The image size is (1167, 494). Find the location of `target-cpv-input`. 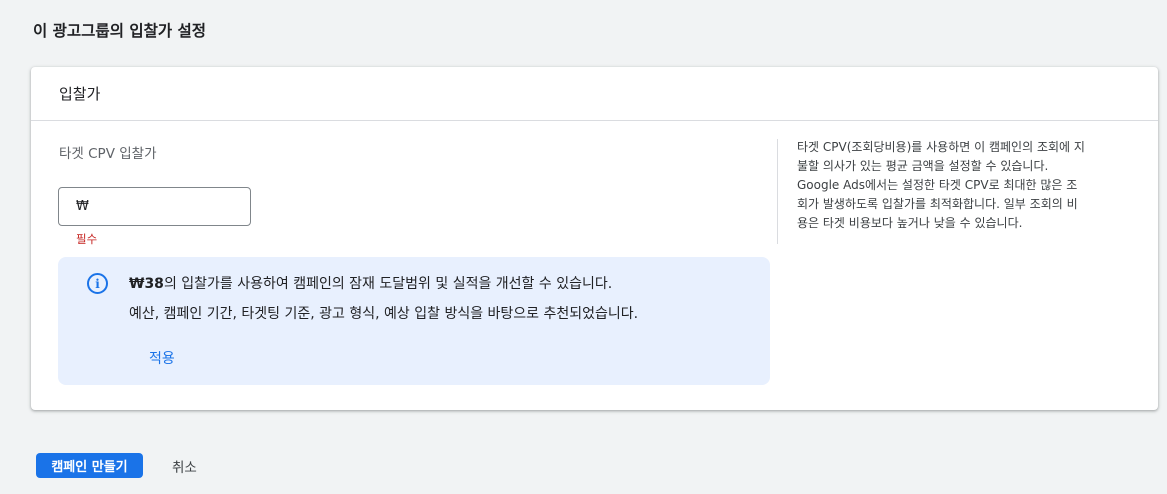

target-cpv-input is located at coordinates (164, 206).